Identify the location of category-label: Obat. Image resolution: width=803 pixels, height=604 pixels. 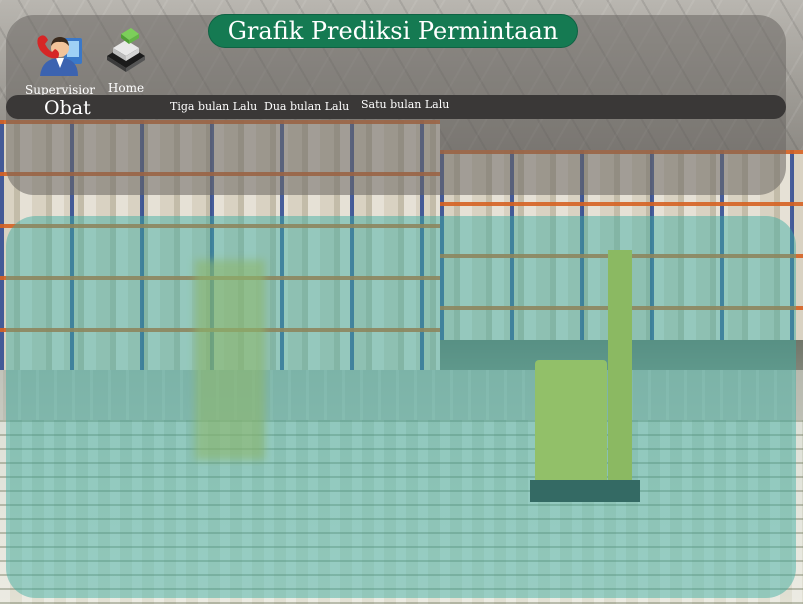
(67, 108).